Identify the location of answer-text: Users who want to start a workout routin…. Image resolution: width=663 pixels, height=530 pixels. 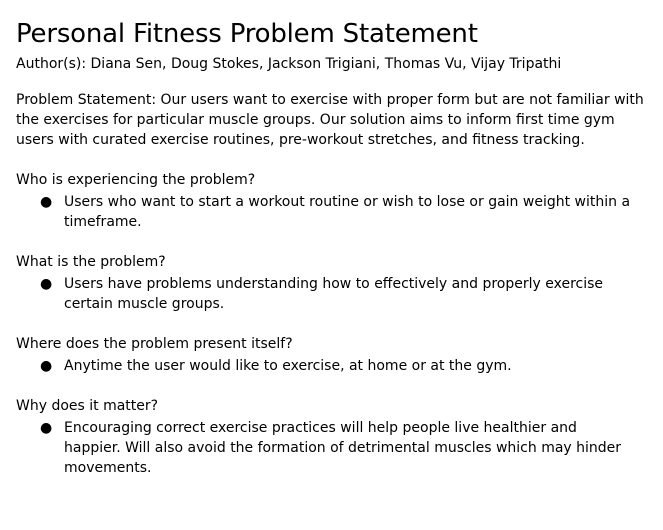
(347, 212).